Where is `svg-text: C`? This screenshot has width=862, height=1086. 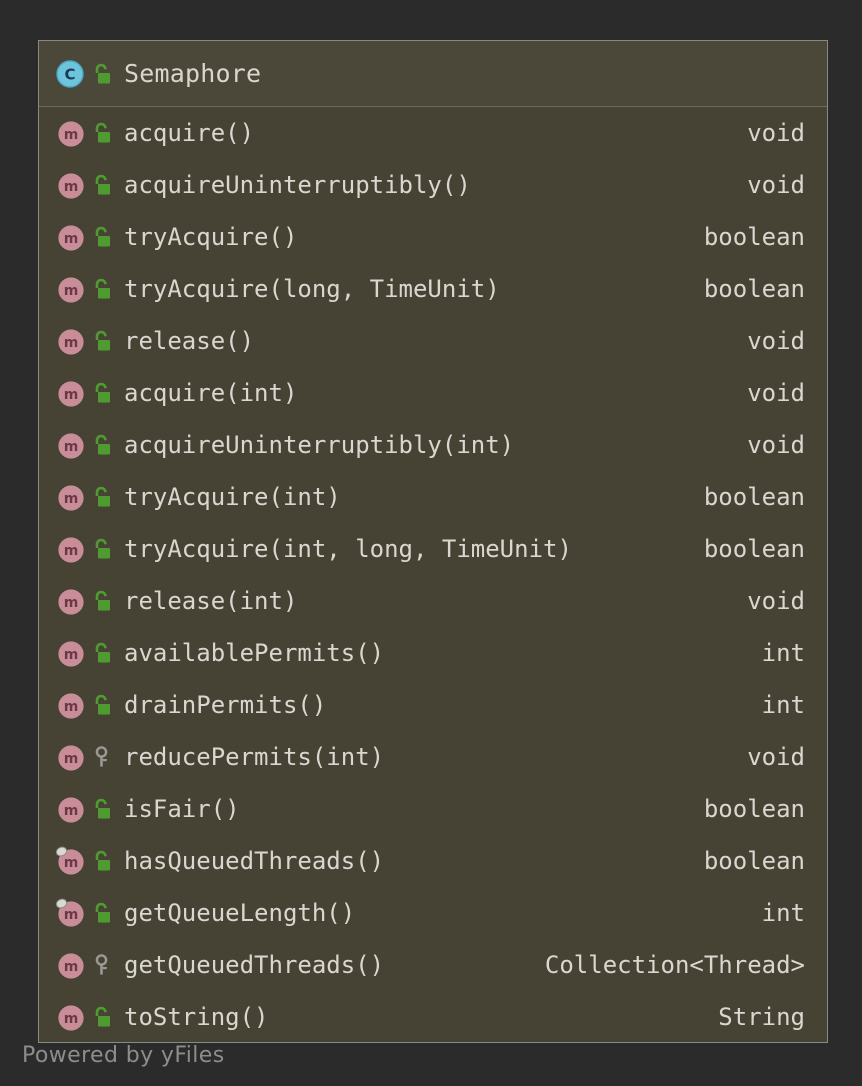
svg-text: C is located at coordinates (69, 74).